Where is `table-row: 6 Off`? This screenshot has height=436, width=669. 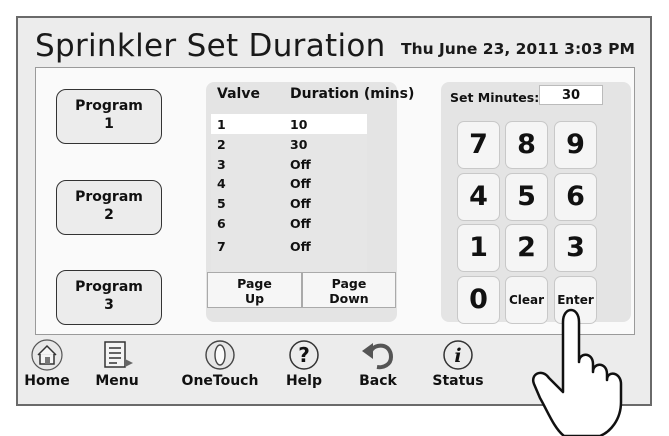 table-row: 6 Off is located at coordinates (289, 223).